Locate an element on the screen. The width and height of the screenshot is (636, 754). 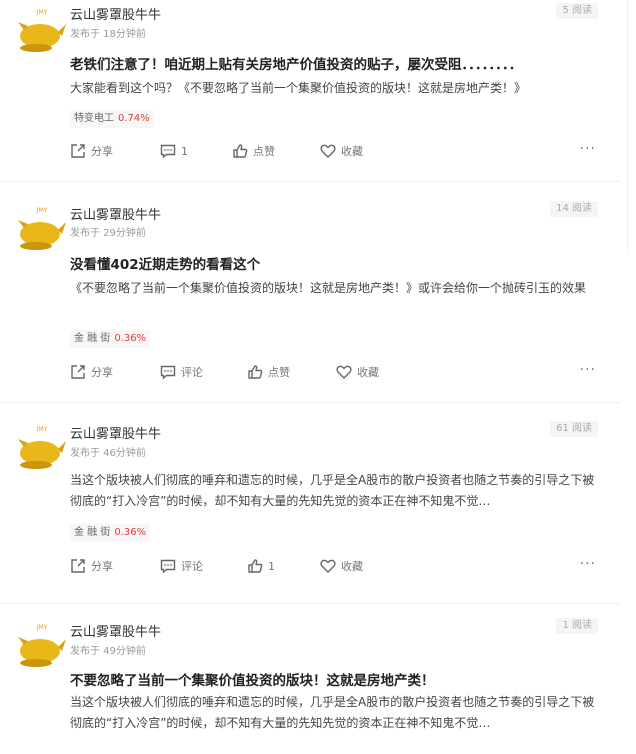
page-scroll-edge is located at coordinates (631, 125).